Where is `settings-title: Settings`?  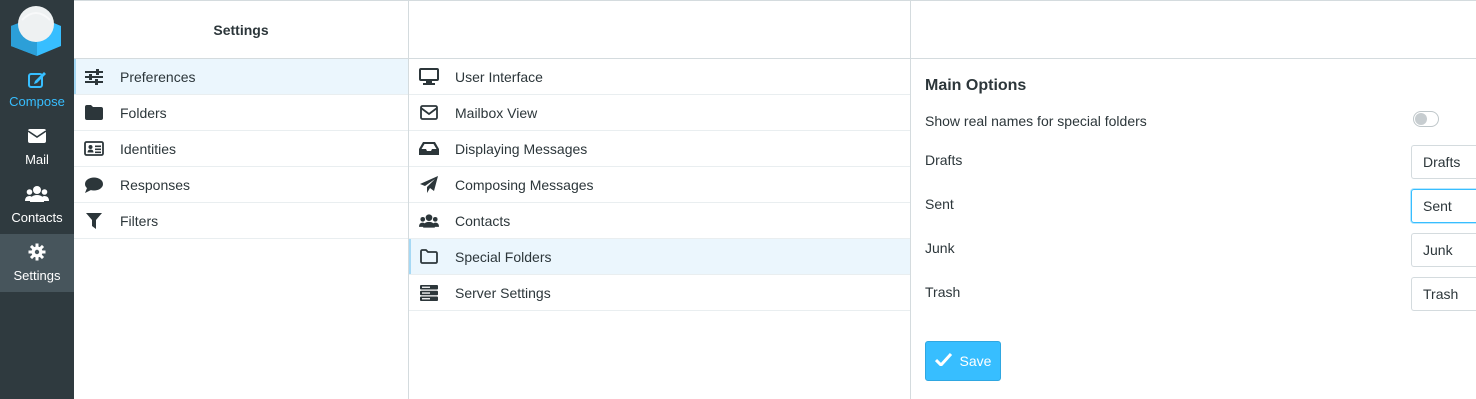
settings-title: Settings is located at coordinates (241, 30).